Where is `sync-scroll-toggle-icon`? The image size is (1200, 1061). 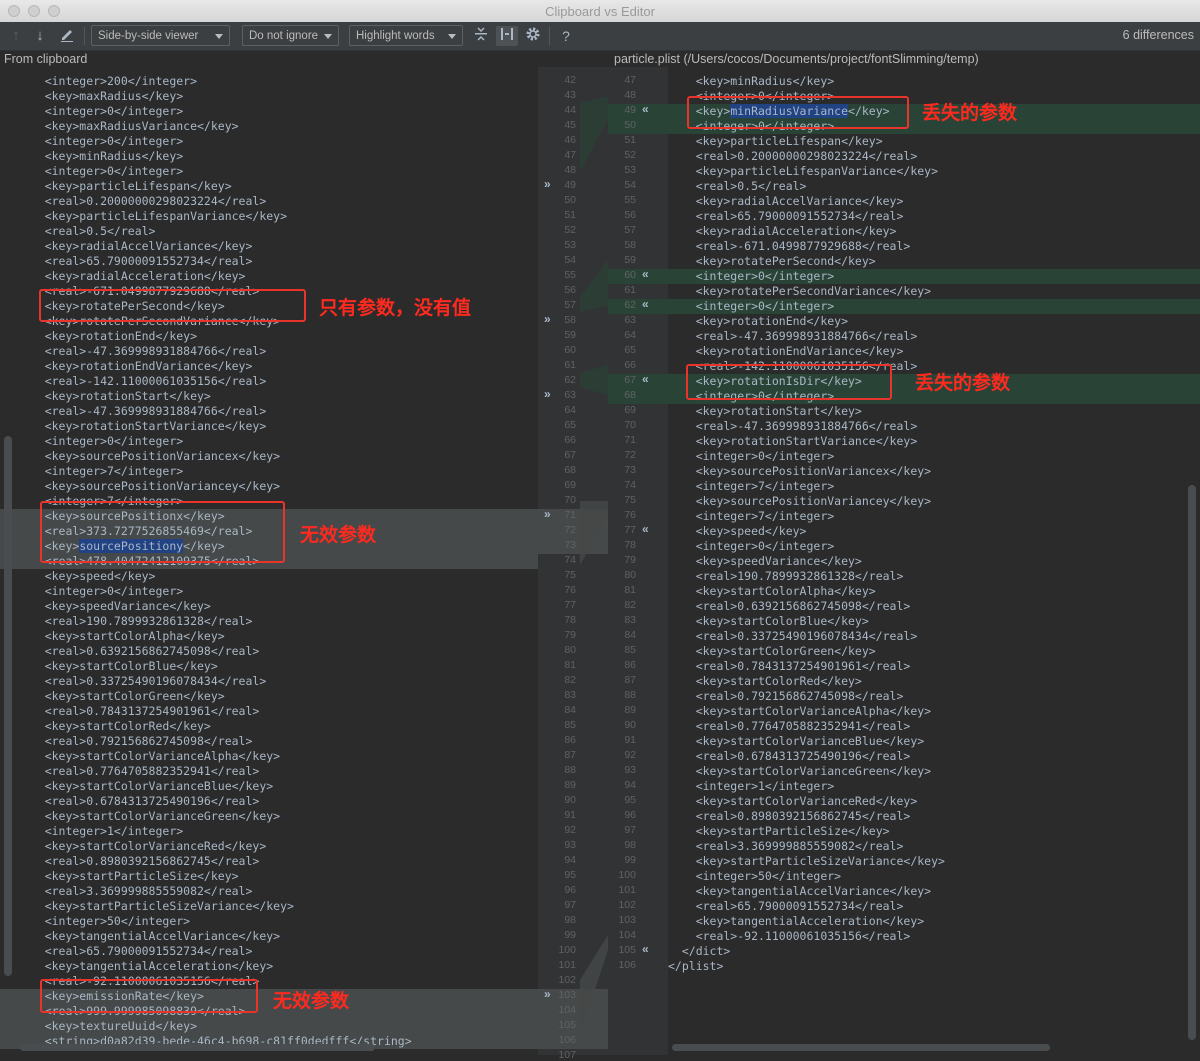 sync-scroll-toggle-icon is located at coordinates (507, 36).